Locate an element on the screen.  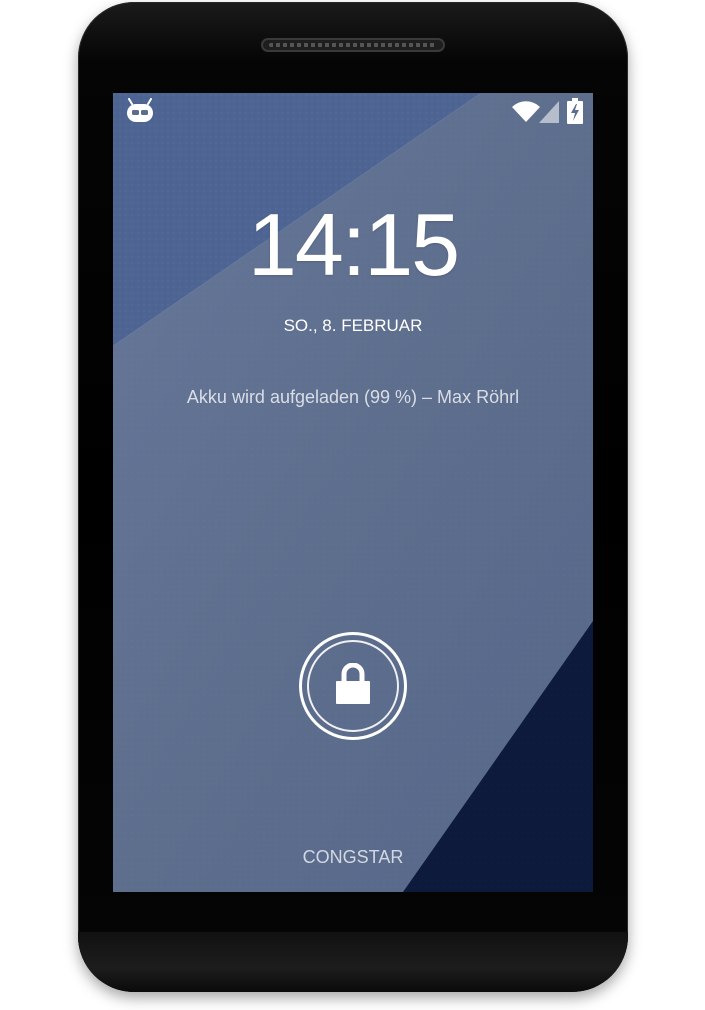
carrier-label: CONGSTAR is located at coordinates (353, 857).